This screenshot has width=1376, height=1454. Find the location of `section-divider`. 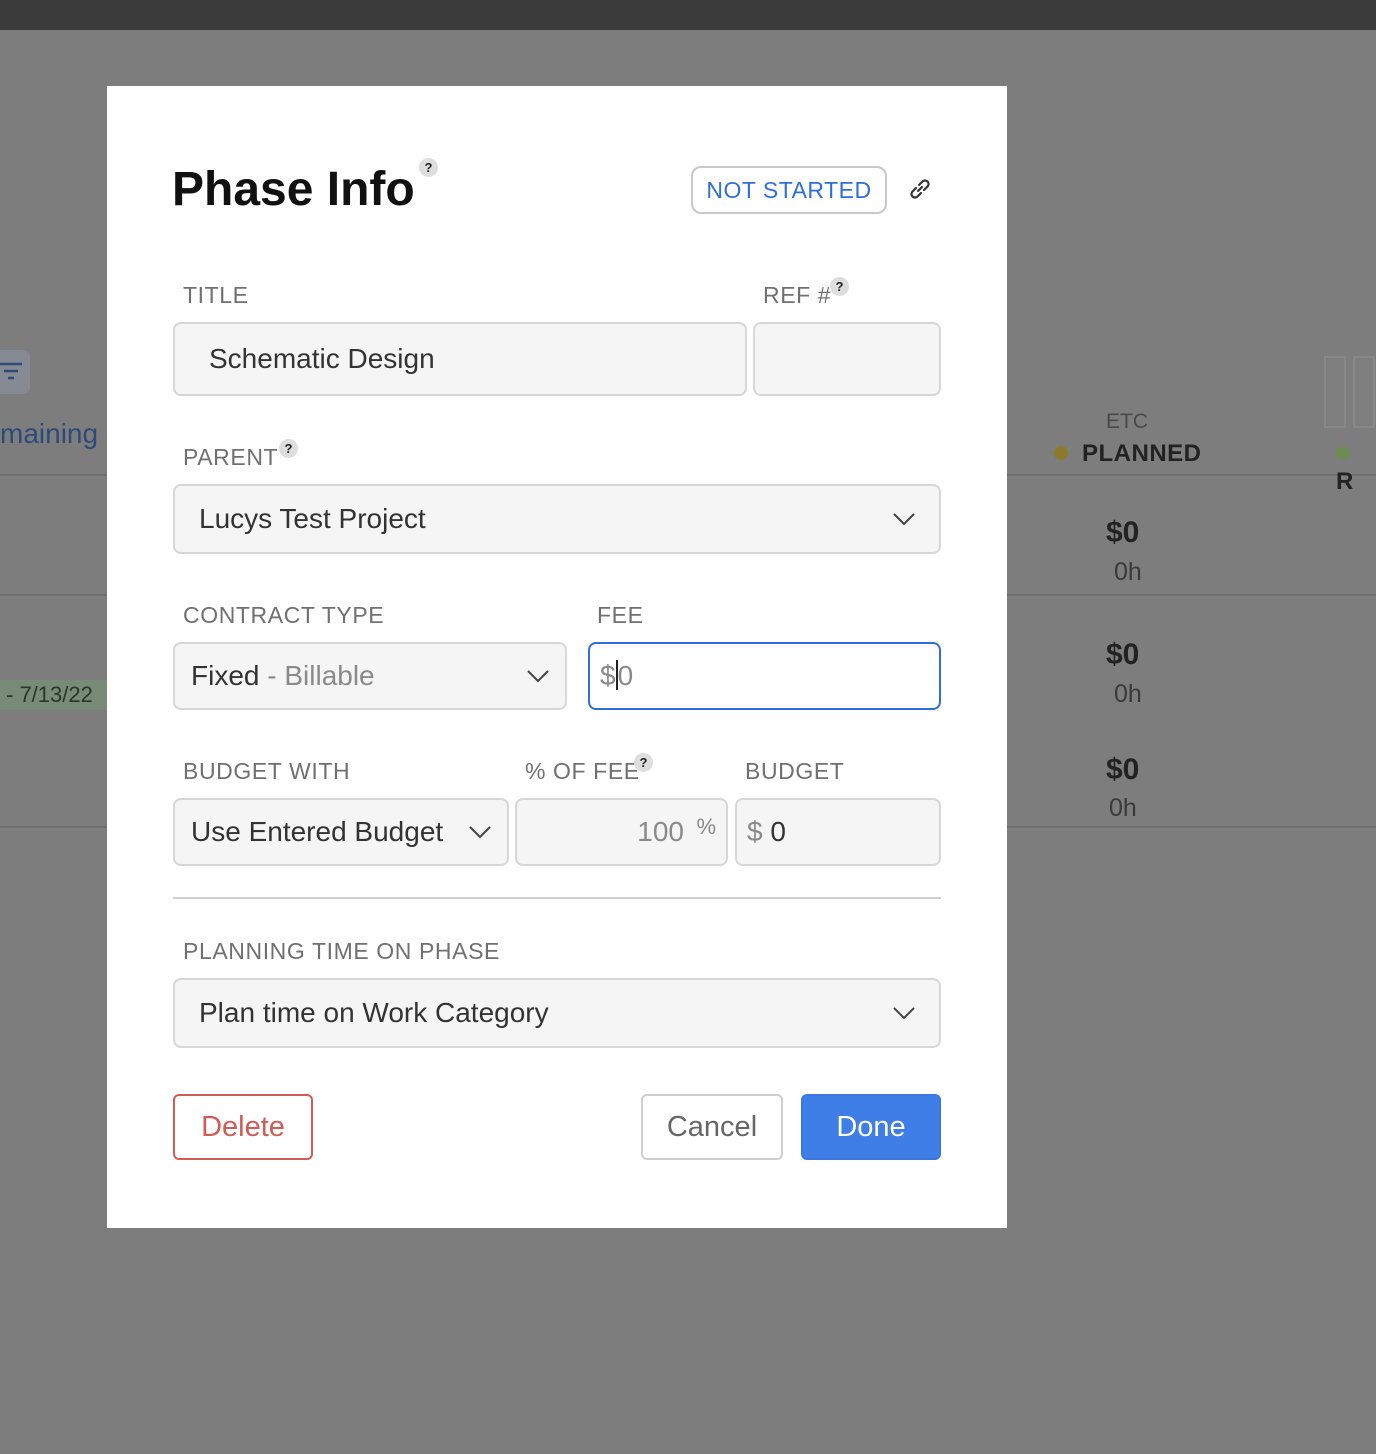

section-divider is located at coordinates (557, 898).